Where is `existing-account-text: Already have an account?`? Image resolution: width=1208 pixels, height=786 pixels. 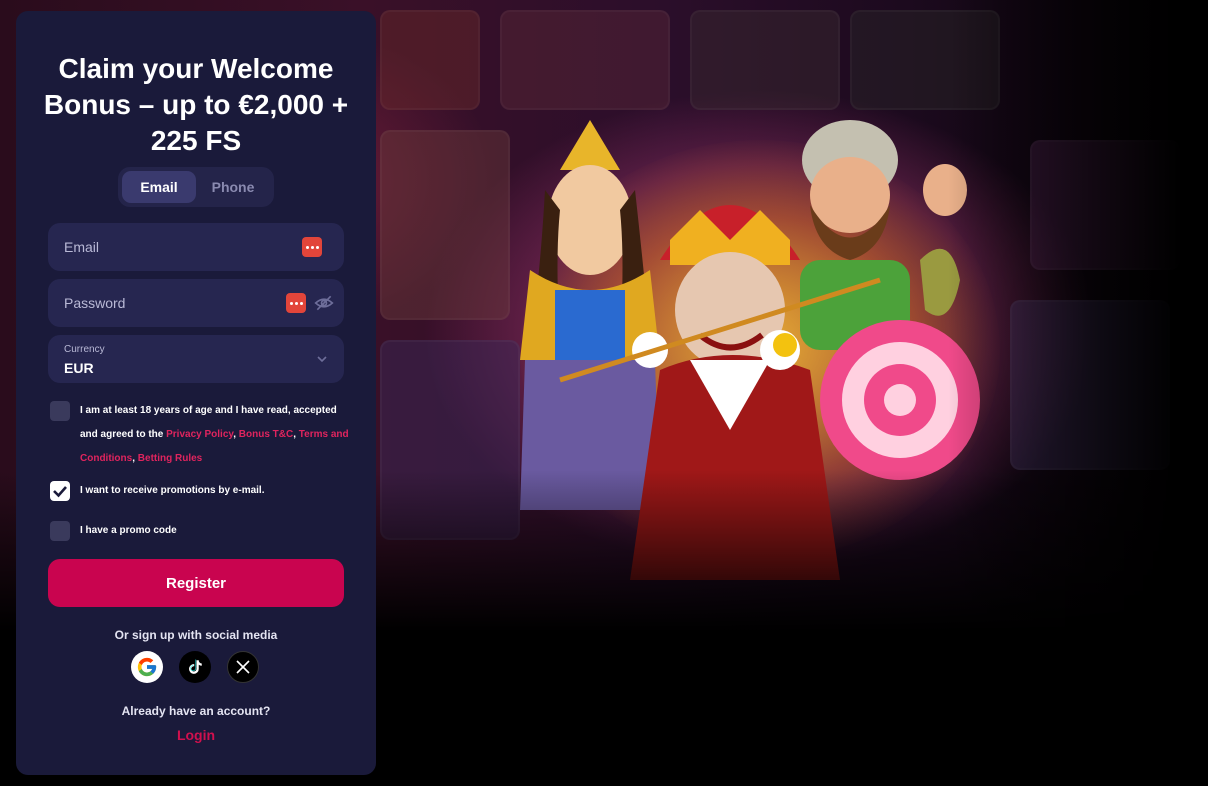
existing-account-text: Already have an account? is located at coordinates (196, 711).